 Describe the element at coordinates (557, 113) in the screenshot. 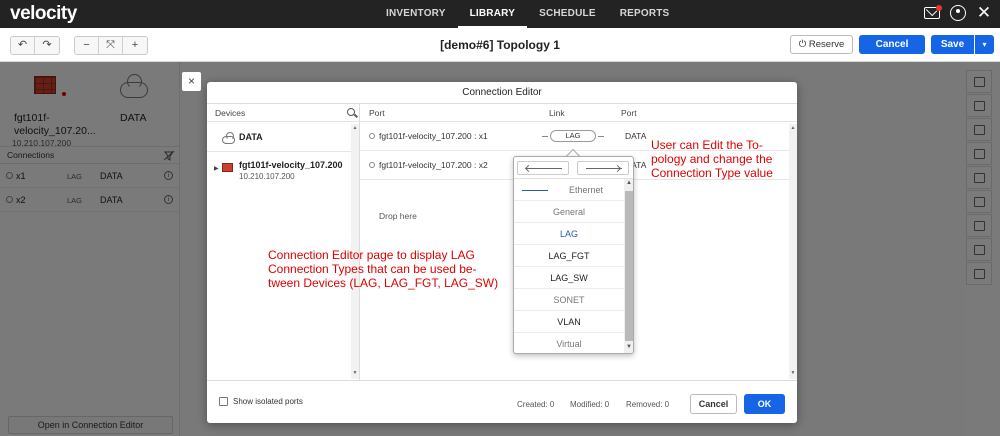

I see `link-header: Link` at that location.